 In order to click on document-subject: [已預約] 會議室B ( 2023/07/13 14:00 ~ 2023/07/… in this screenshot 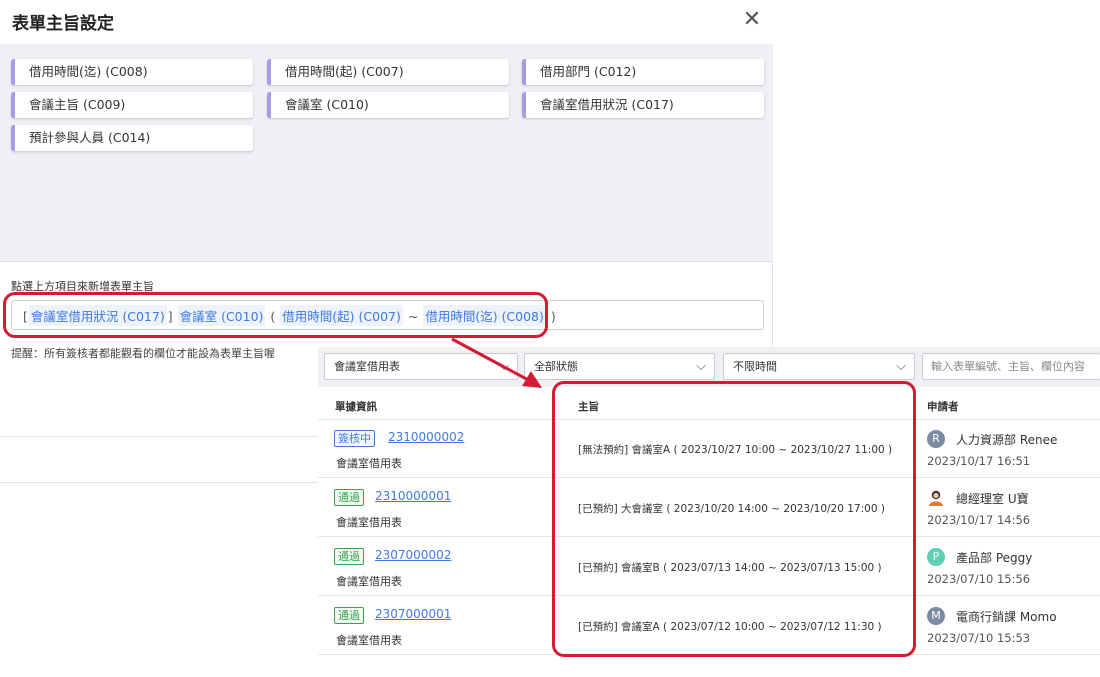, I will do `click(730, 568)`.